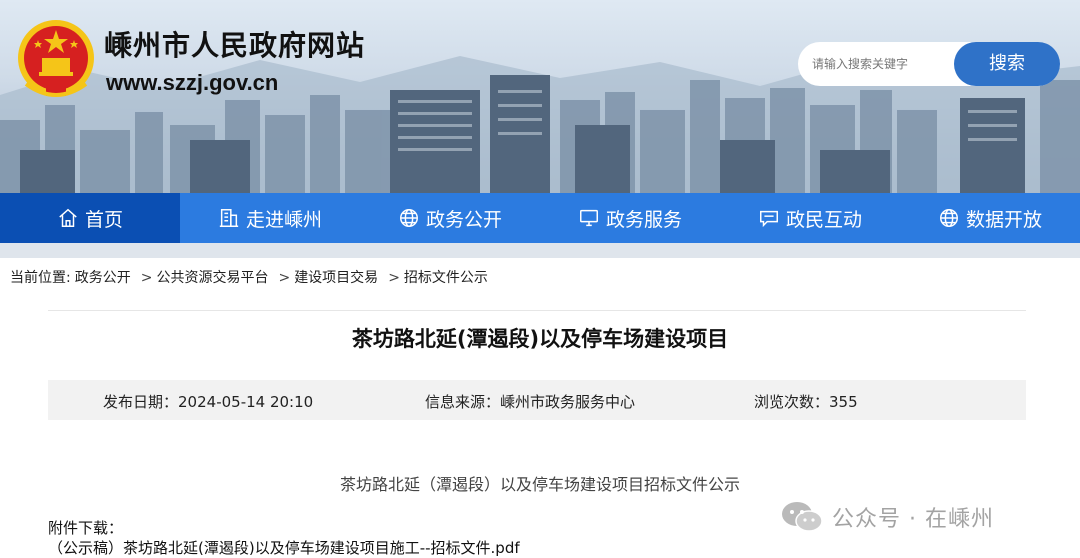 This screenshot has width=1080, height=558. I want to click on search-box: 搜索, so click(929, 64).